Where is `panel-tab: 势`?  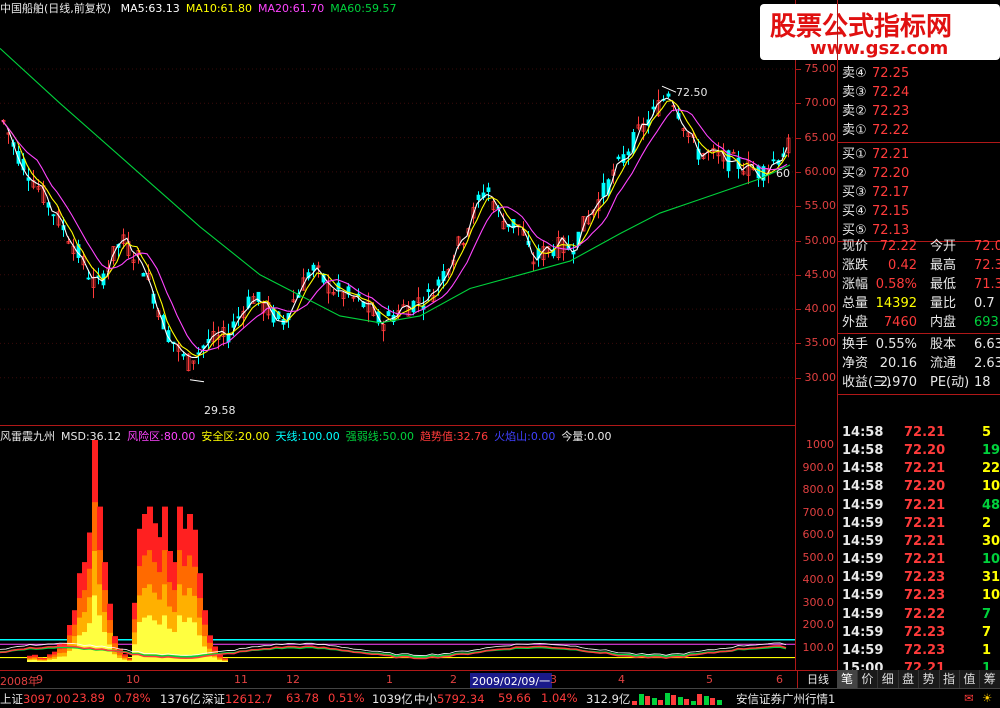
panel-tab: 势 is located at coordinates (929, 679).